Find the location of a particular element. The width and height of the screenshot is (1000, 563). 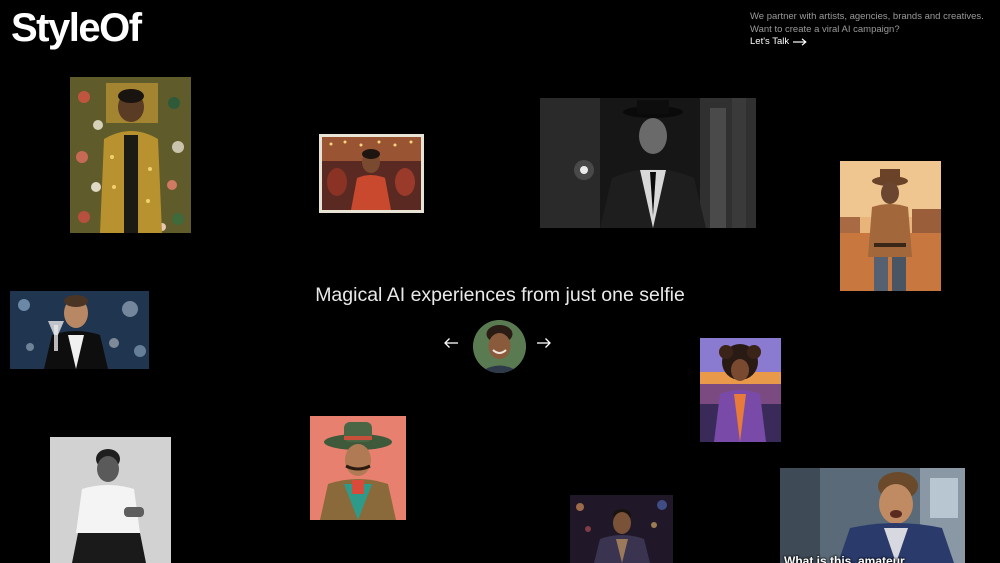

partner-line-2: Want to create a viral AI campaign? is located at coordinates (825, 29).